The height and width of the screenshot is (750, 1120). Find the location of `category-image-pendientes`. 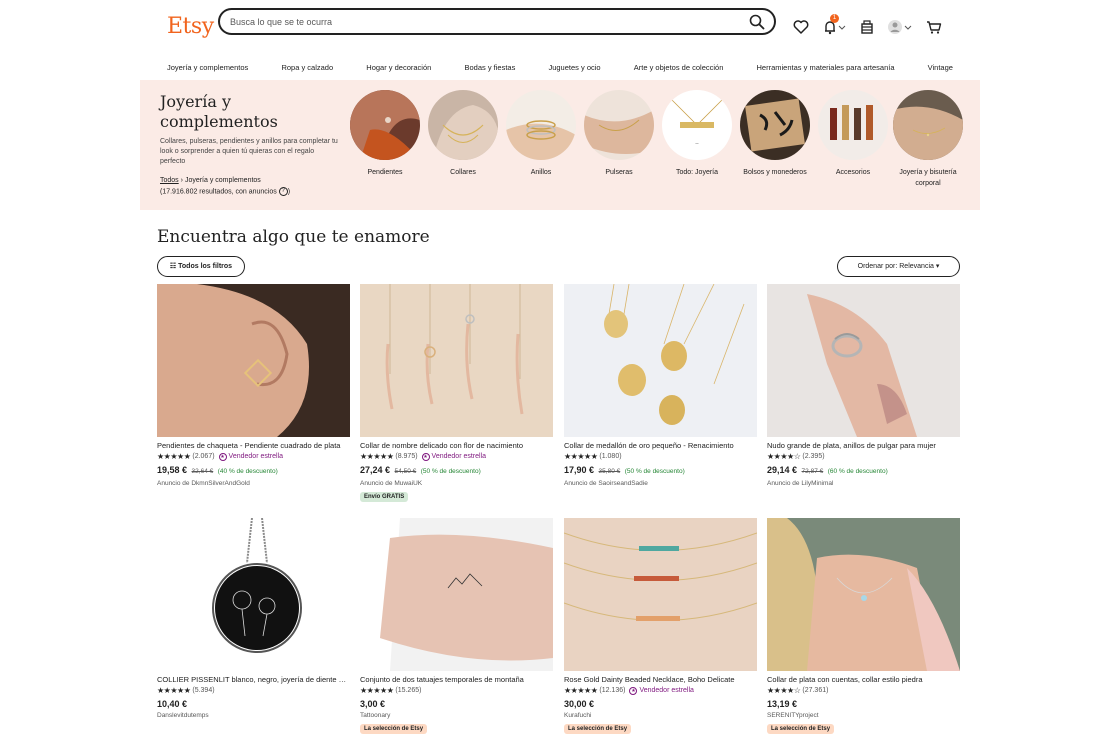

category-image-pendientes is located at coordinates (385, 125).